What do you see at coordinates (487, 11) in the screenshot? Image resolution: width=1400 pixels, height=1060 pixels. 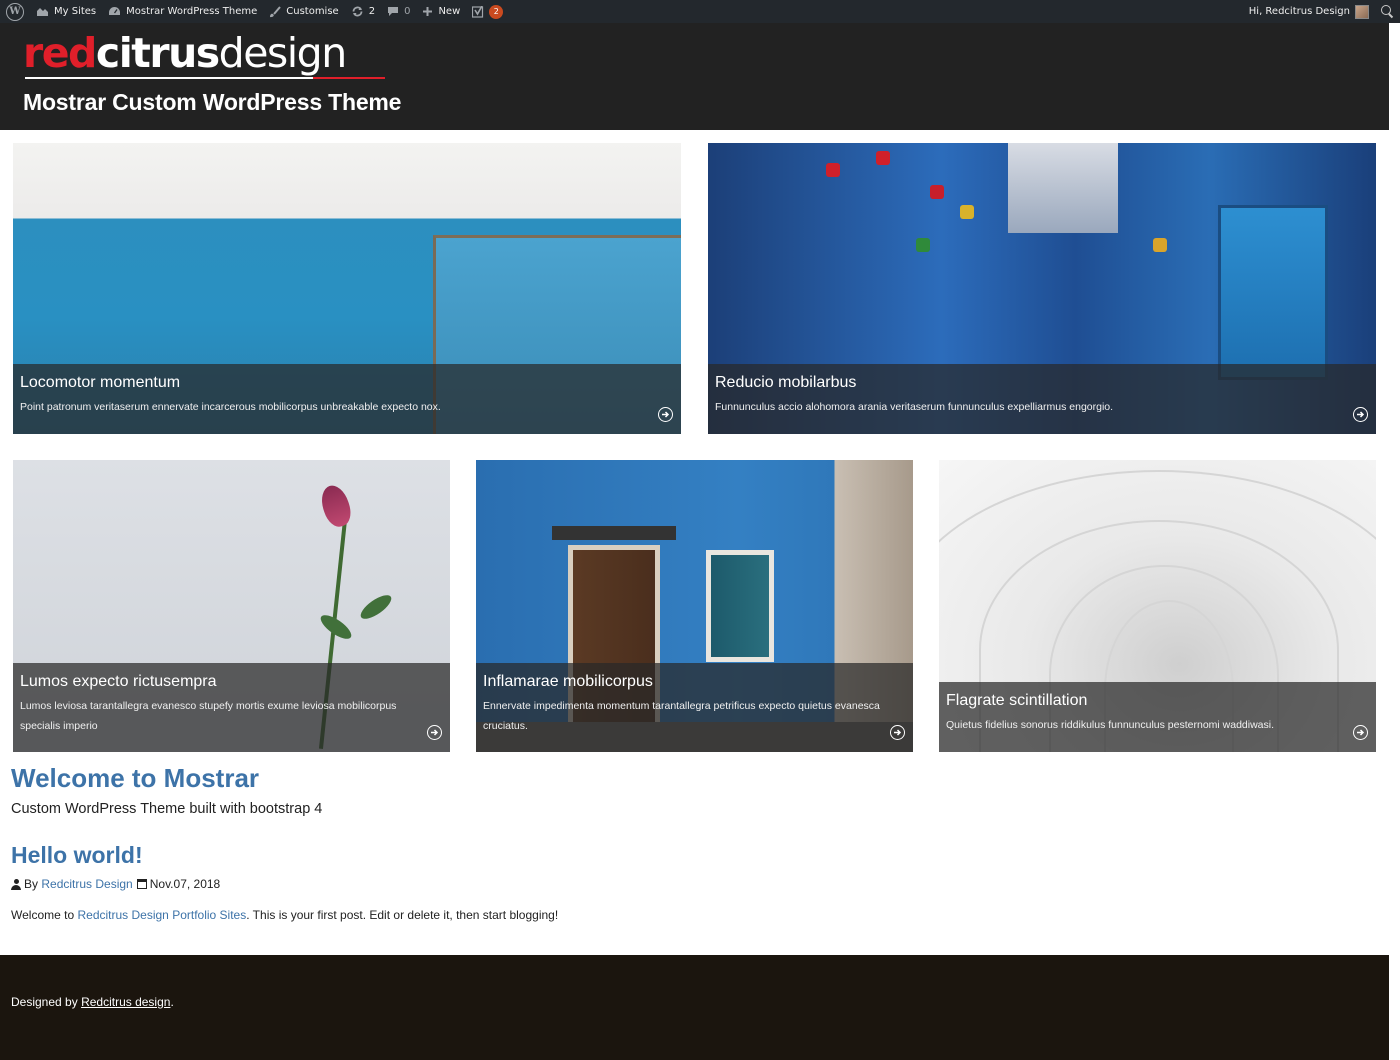 I see `yoast-menu: 2` at bounding box center [487, 11].